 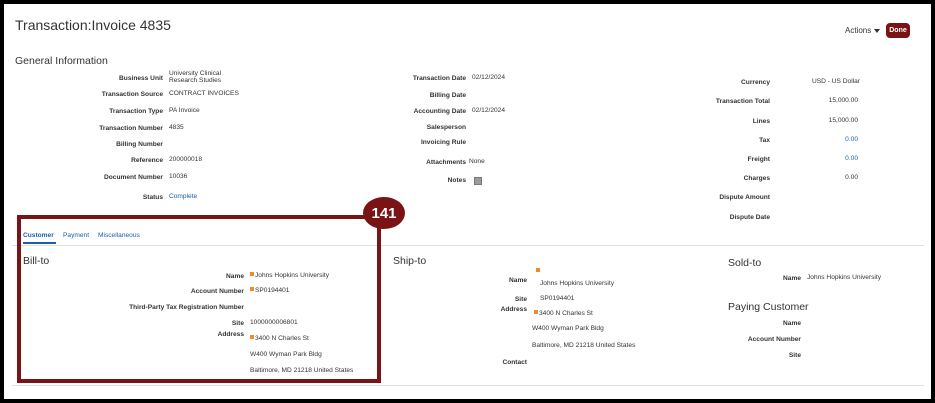 I want to click on attachments-value: None, so click(x=477, y=161).